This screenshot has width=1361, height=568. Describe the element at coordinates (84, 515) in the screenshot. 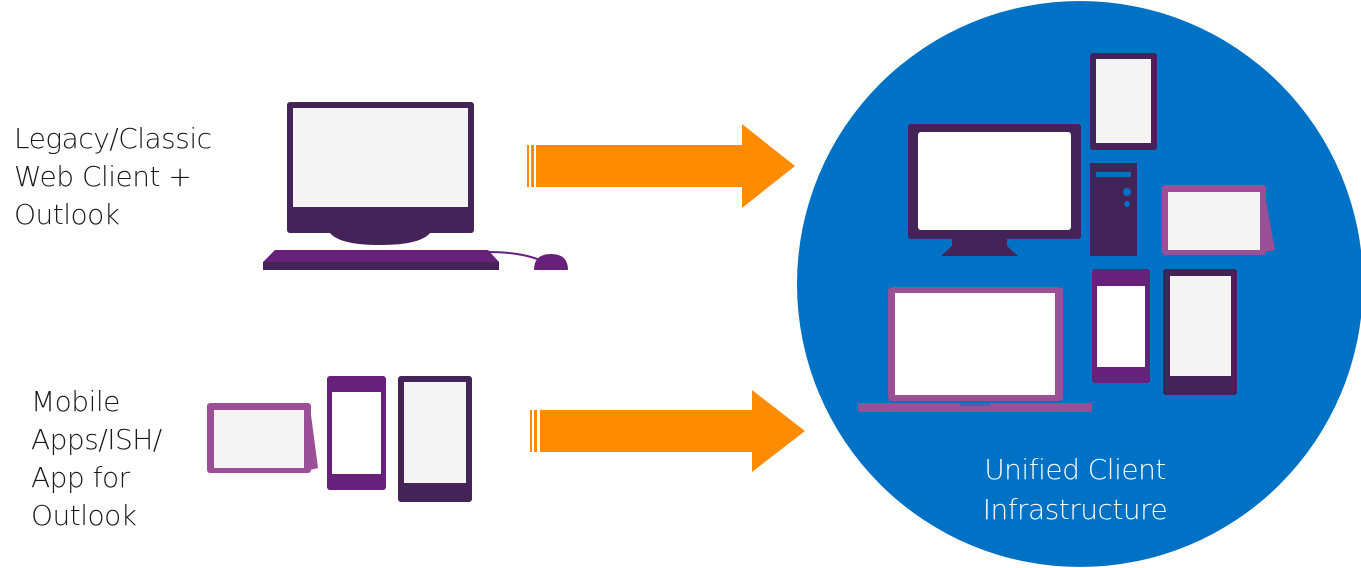

I see `mobile-label-line: Outlook` at that location.